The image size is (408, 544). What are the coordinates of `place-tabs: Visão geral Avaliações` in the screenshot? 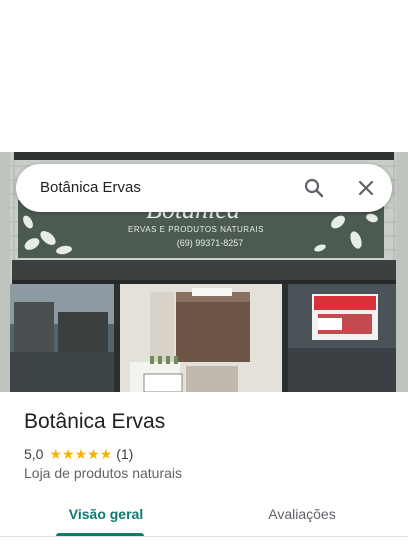 It's located at (204, 522).